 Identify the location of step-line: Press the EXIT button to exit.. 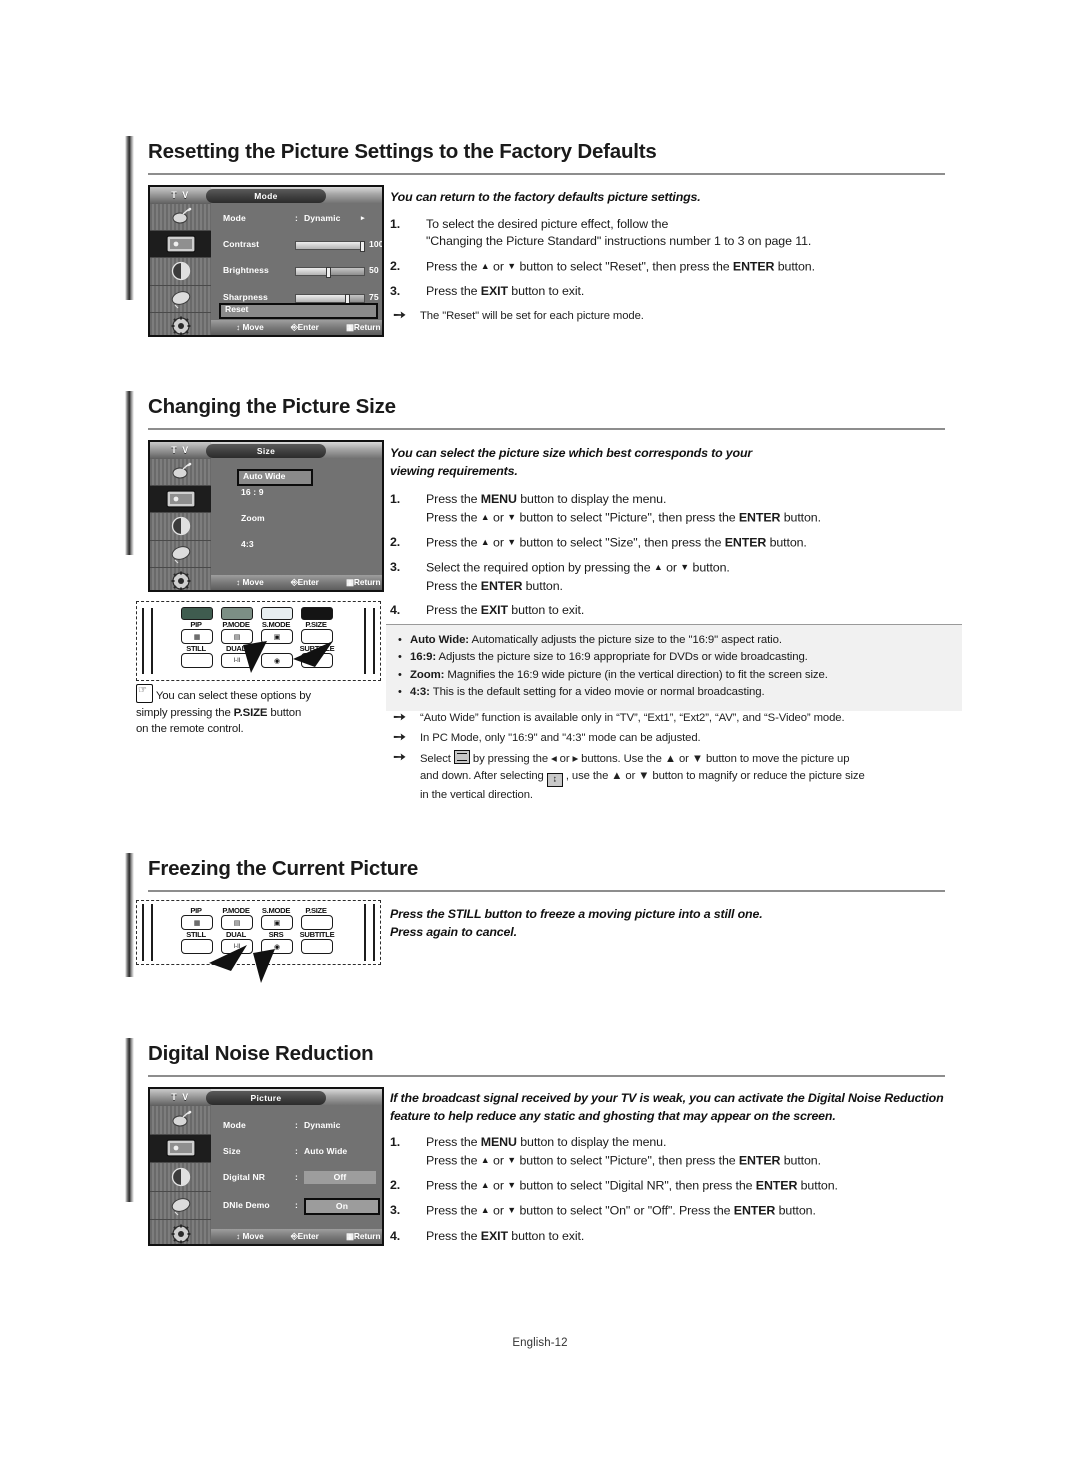
(505, 291).